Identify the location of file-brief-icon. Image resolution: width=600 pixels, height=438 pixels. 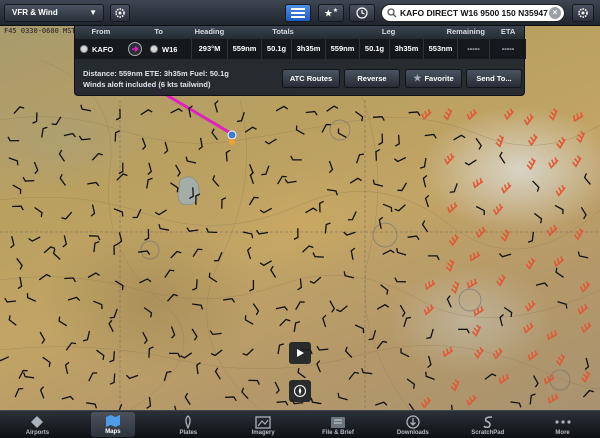
(338, 422).